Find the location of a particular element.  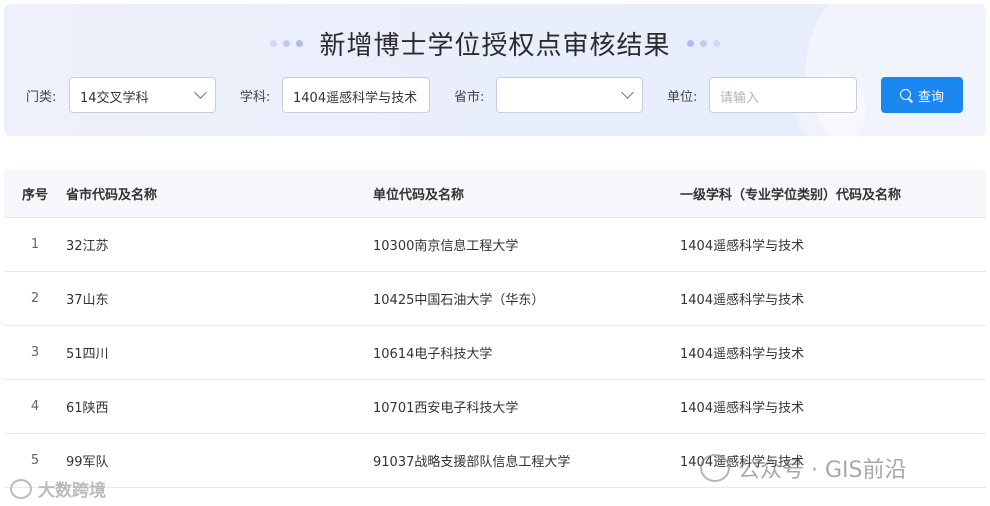

title-dots-left is located at coordinates (287, 43).